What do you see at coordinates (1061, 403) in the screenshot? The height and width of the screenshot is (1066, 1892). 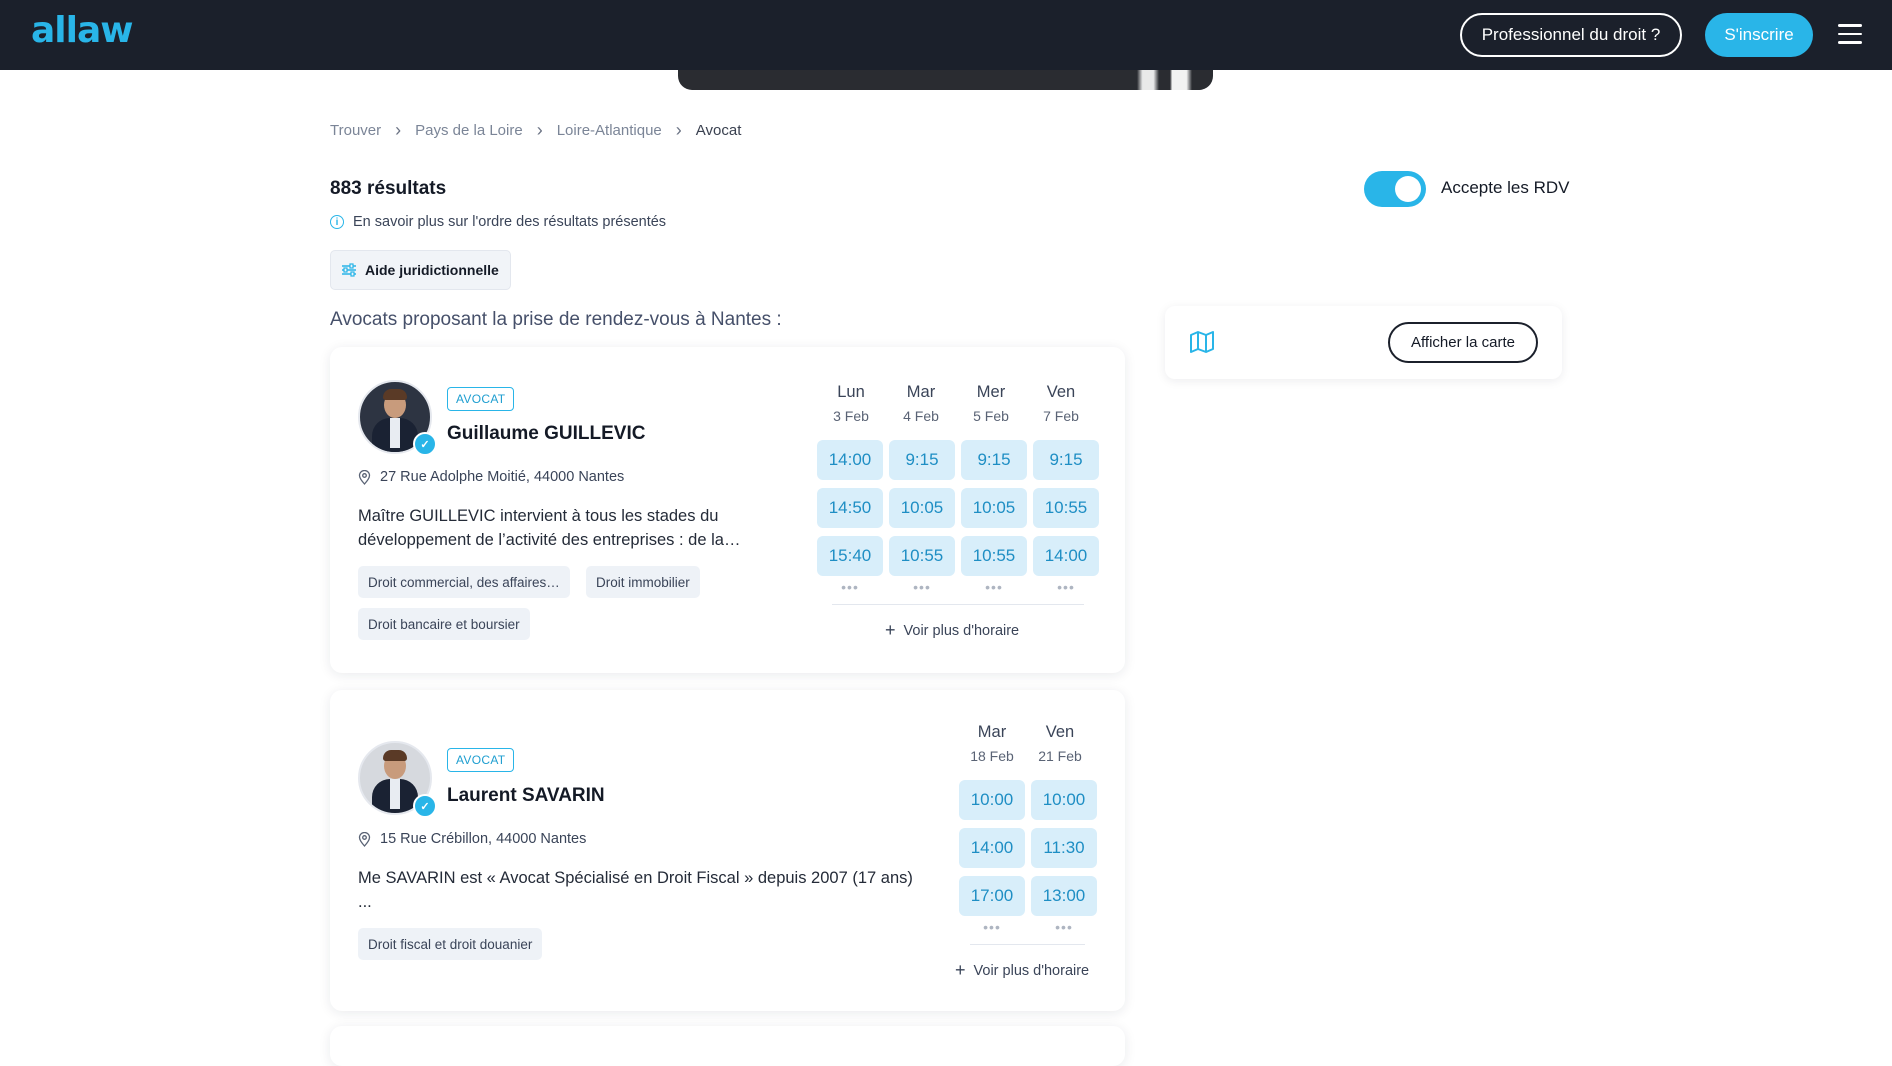 I see `day-column-header: Ven 7 Feb` at bounding box center [1061, 403].